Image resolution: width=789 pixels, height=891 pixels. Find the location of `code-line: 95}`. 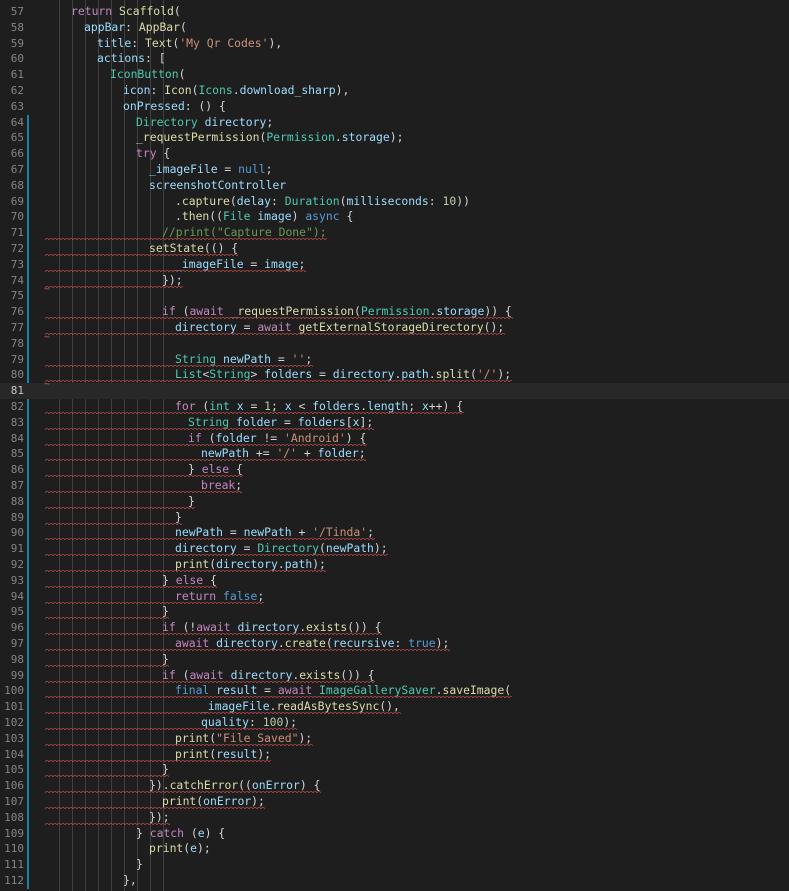

code-line: 95} is located at coordinates (394, 612).